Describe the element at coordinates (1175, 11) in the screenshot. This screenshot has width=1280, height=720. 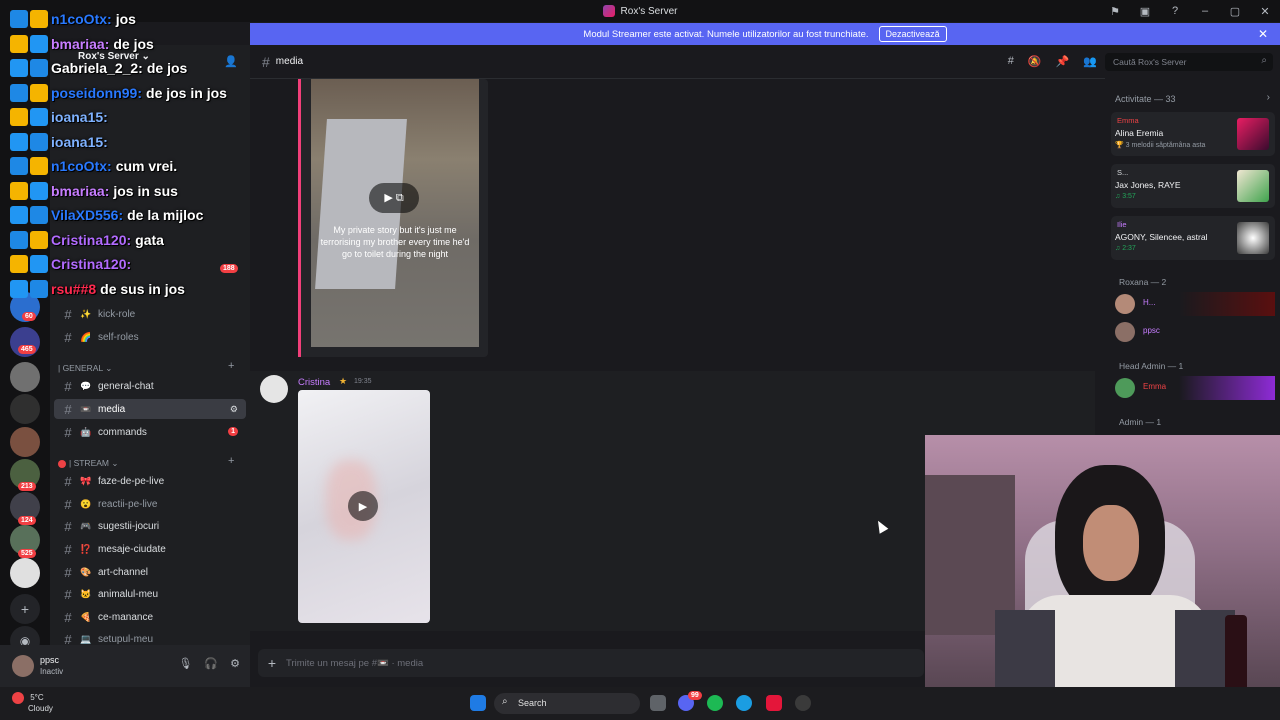
I see `help-icon: ?` at that location.